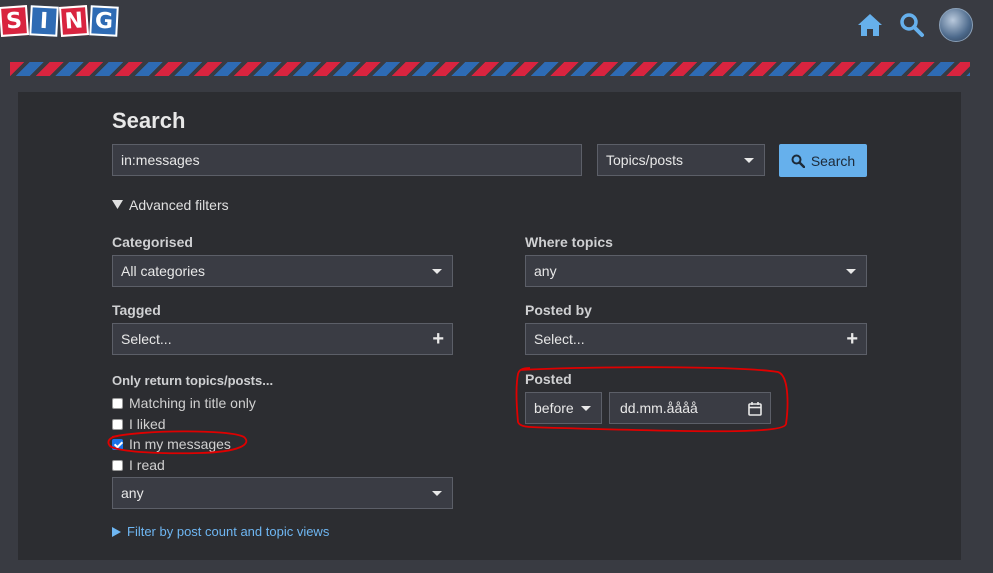  What do you see at coordinates (645, 160) in the screenshot?
I see `search-type-value: Topics/posts` at bounding box center [645, 160].